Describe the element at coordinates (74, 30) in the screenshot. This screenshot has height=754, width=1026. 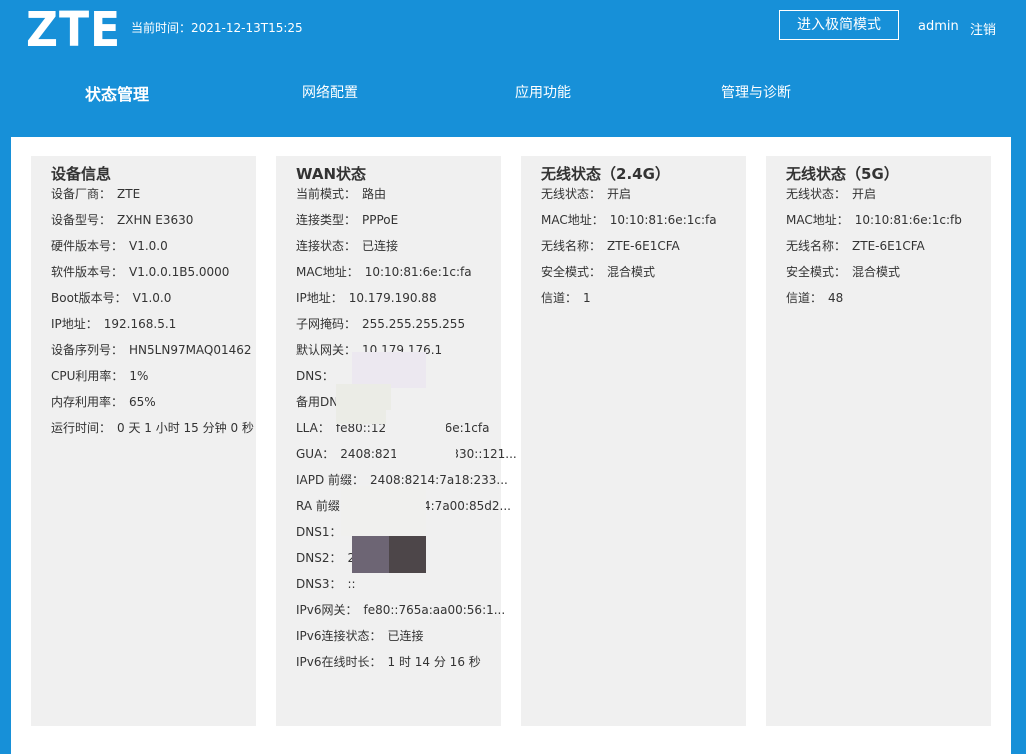
I see `zte-logo: ZTE` at that location.